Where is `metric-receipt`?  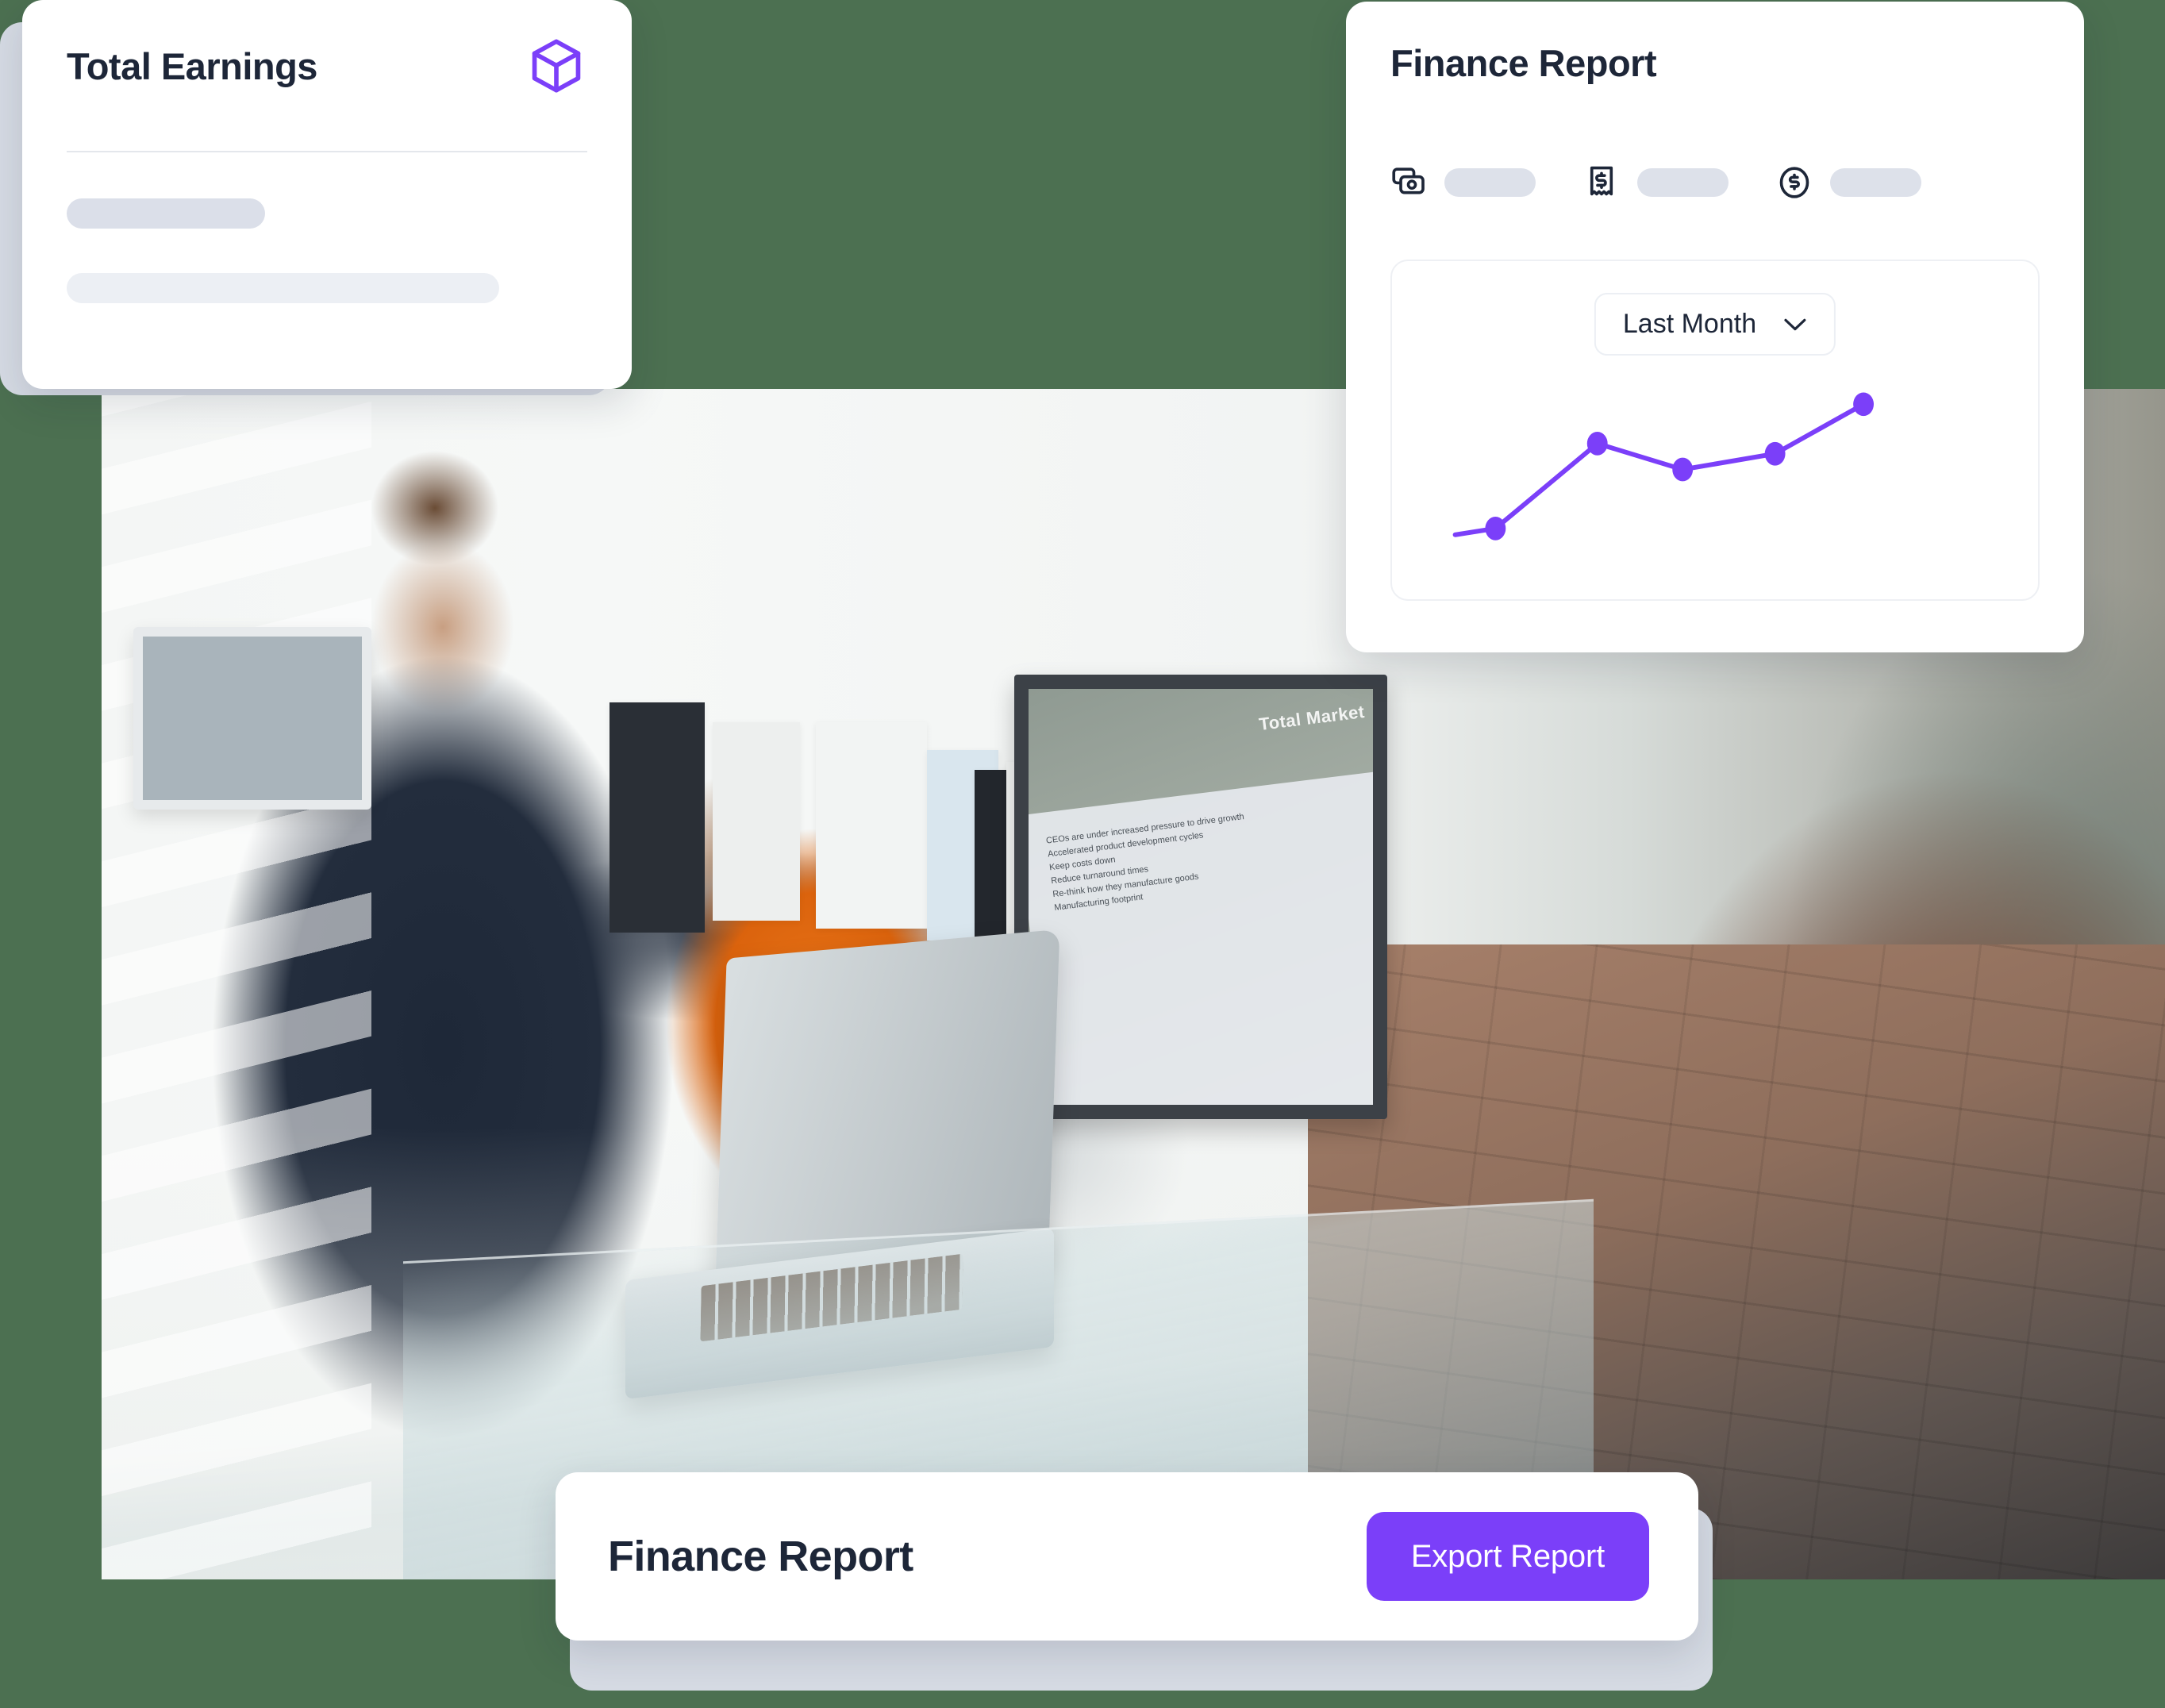
metric-receipt is located at coordinates (1656, 182).